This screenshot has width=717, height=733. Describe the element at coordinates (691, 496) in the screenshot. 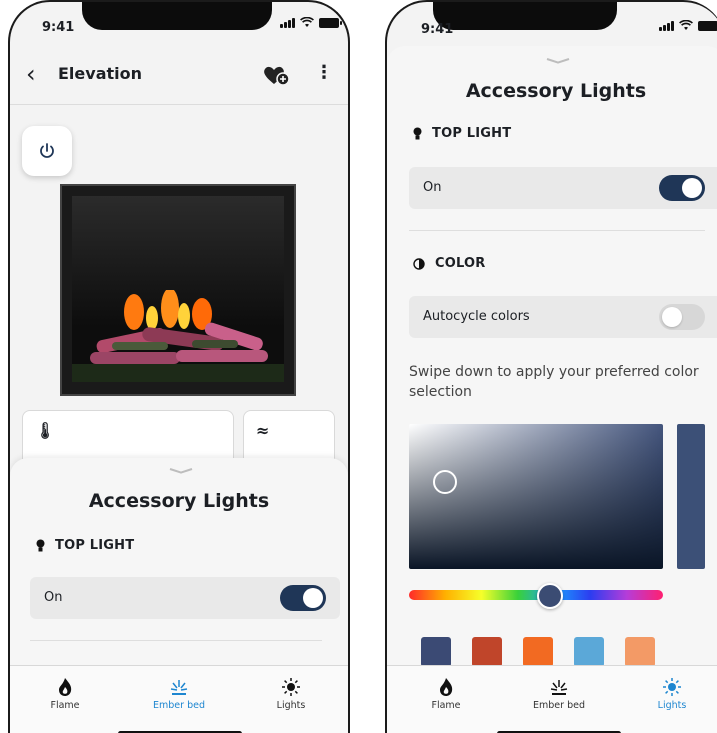

I see `selected-color-preview` at that location.